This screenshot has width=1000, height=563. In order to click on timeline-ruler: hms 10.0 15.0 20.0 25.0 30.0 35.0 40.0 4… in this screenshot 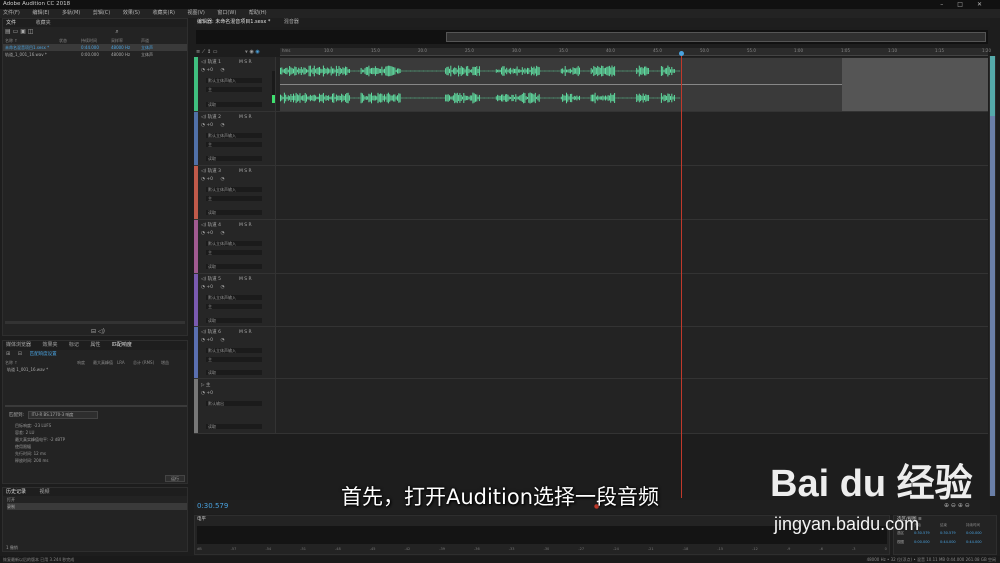, I will do `click(635, 52)`.